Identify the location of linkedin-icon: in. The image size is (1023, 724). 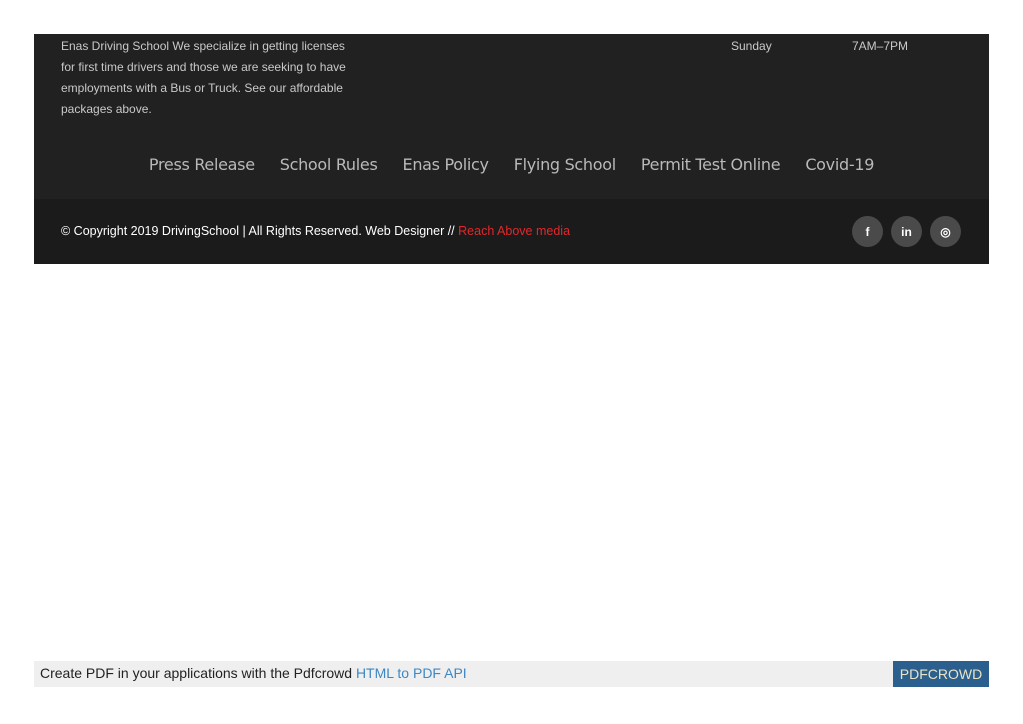
(906, 231).